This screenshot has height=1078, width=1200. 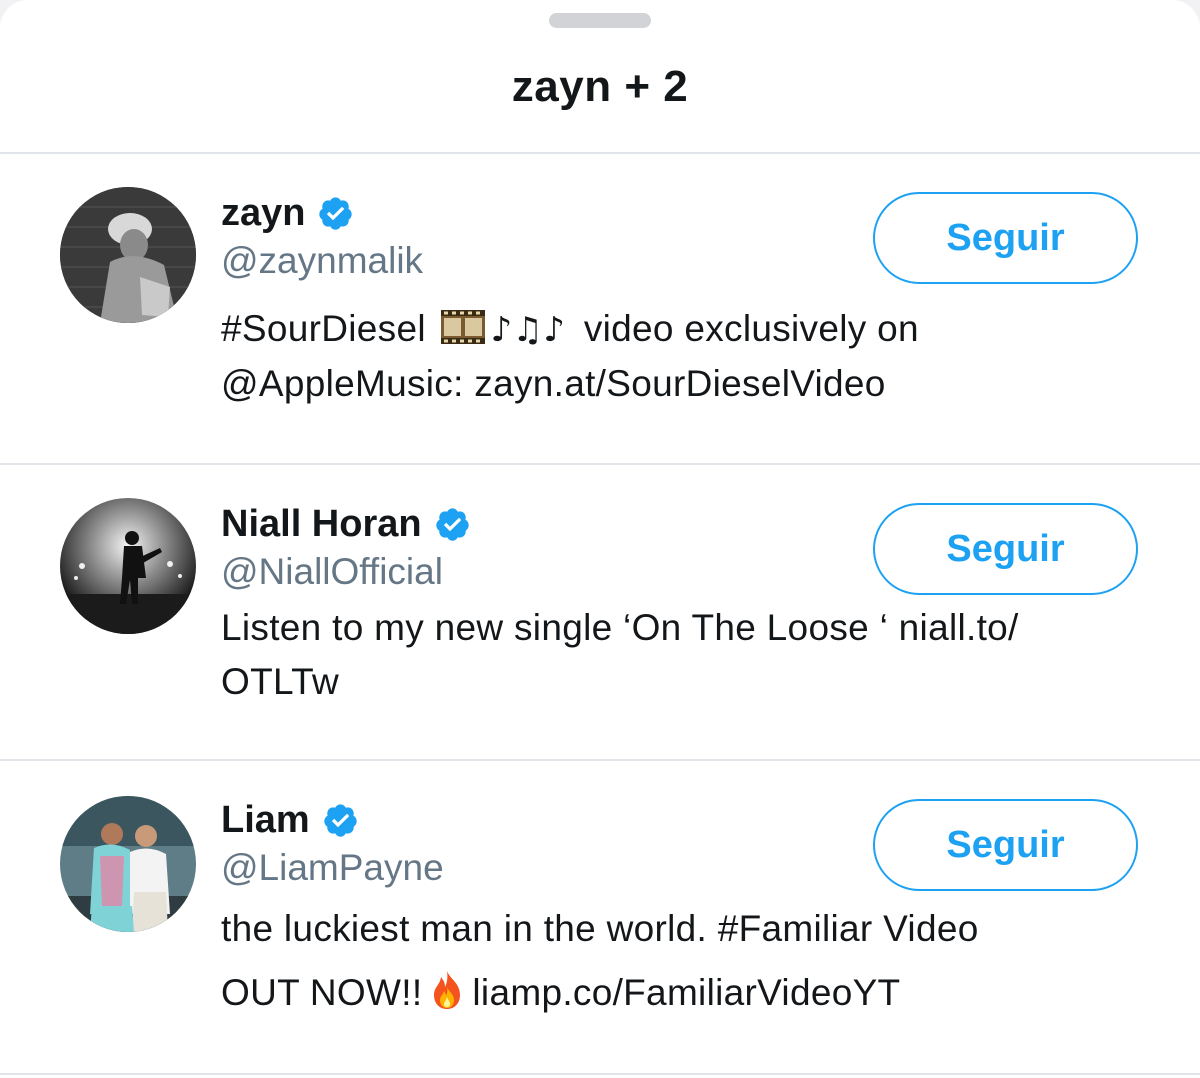 What do you see at coordinates (600, 86) in the screenshot?
I see `sheet-title: zayn + 2` at bounding box center [600, 86].